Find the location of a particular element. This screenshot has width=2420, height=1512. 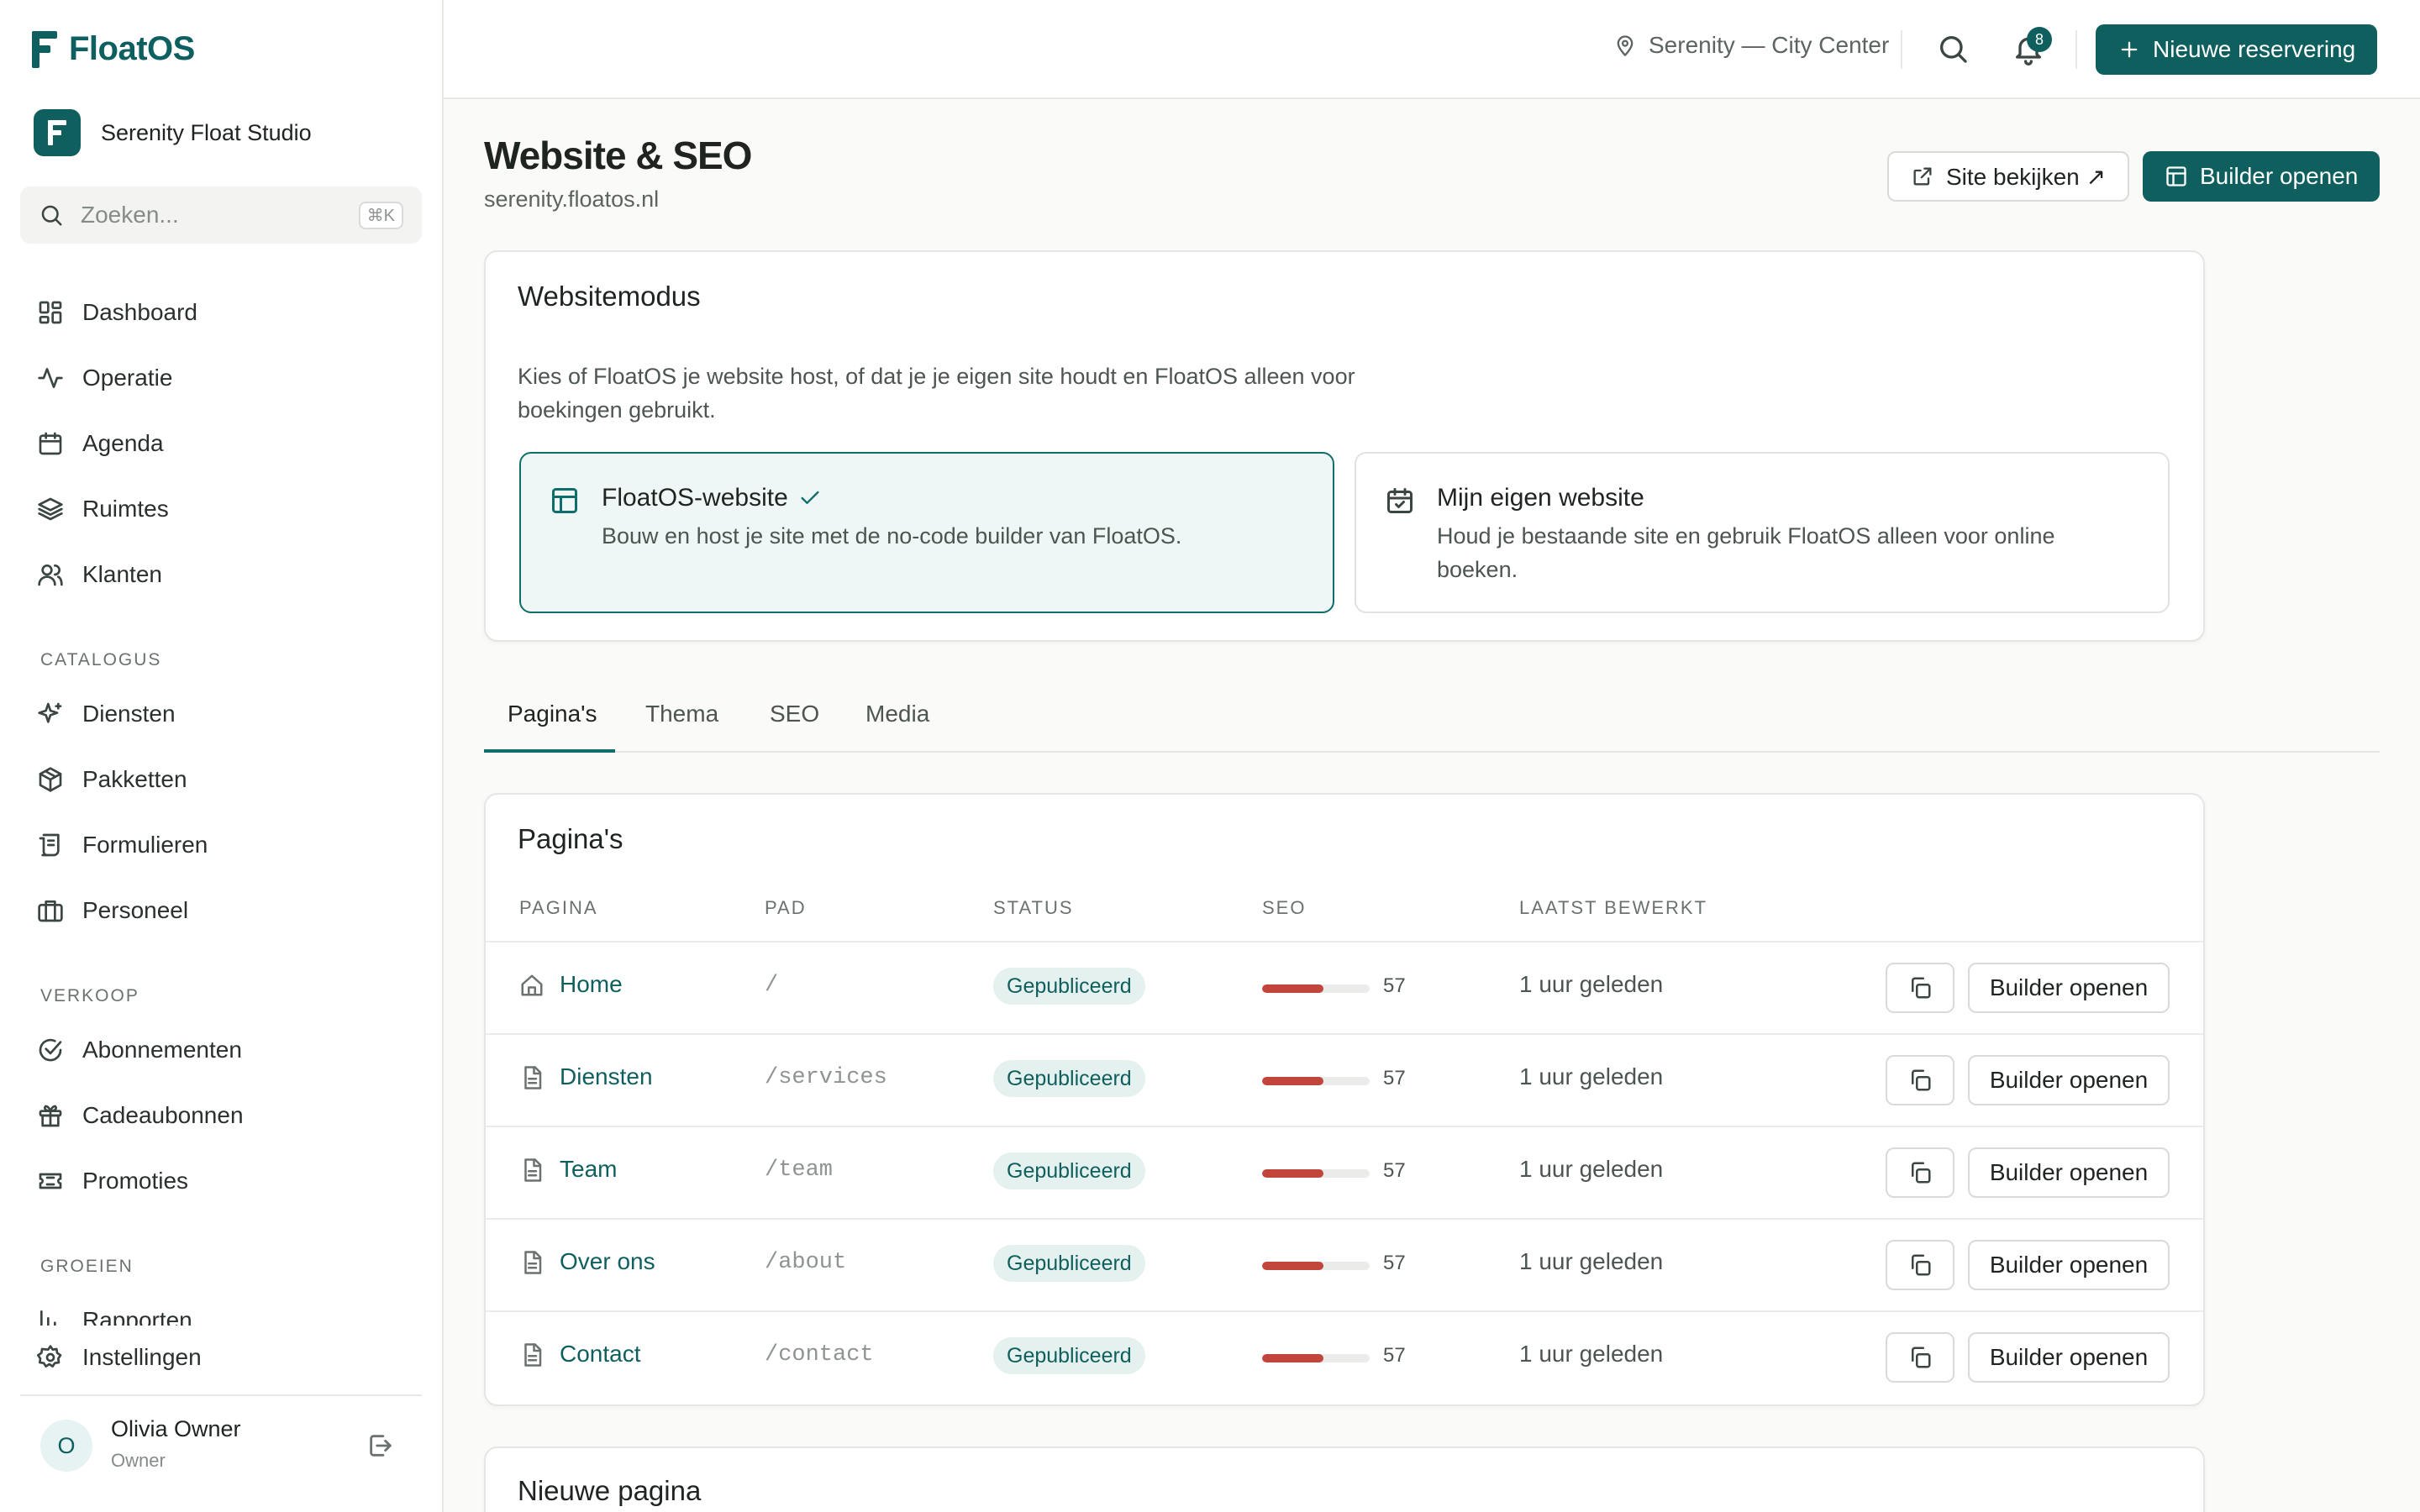

section-groeien: GROEIEN is located at coordinates (87, 1266).